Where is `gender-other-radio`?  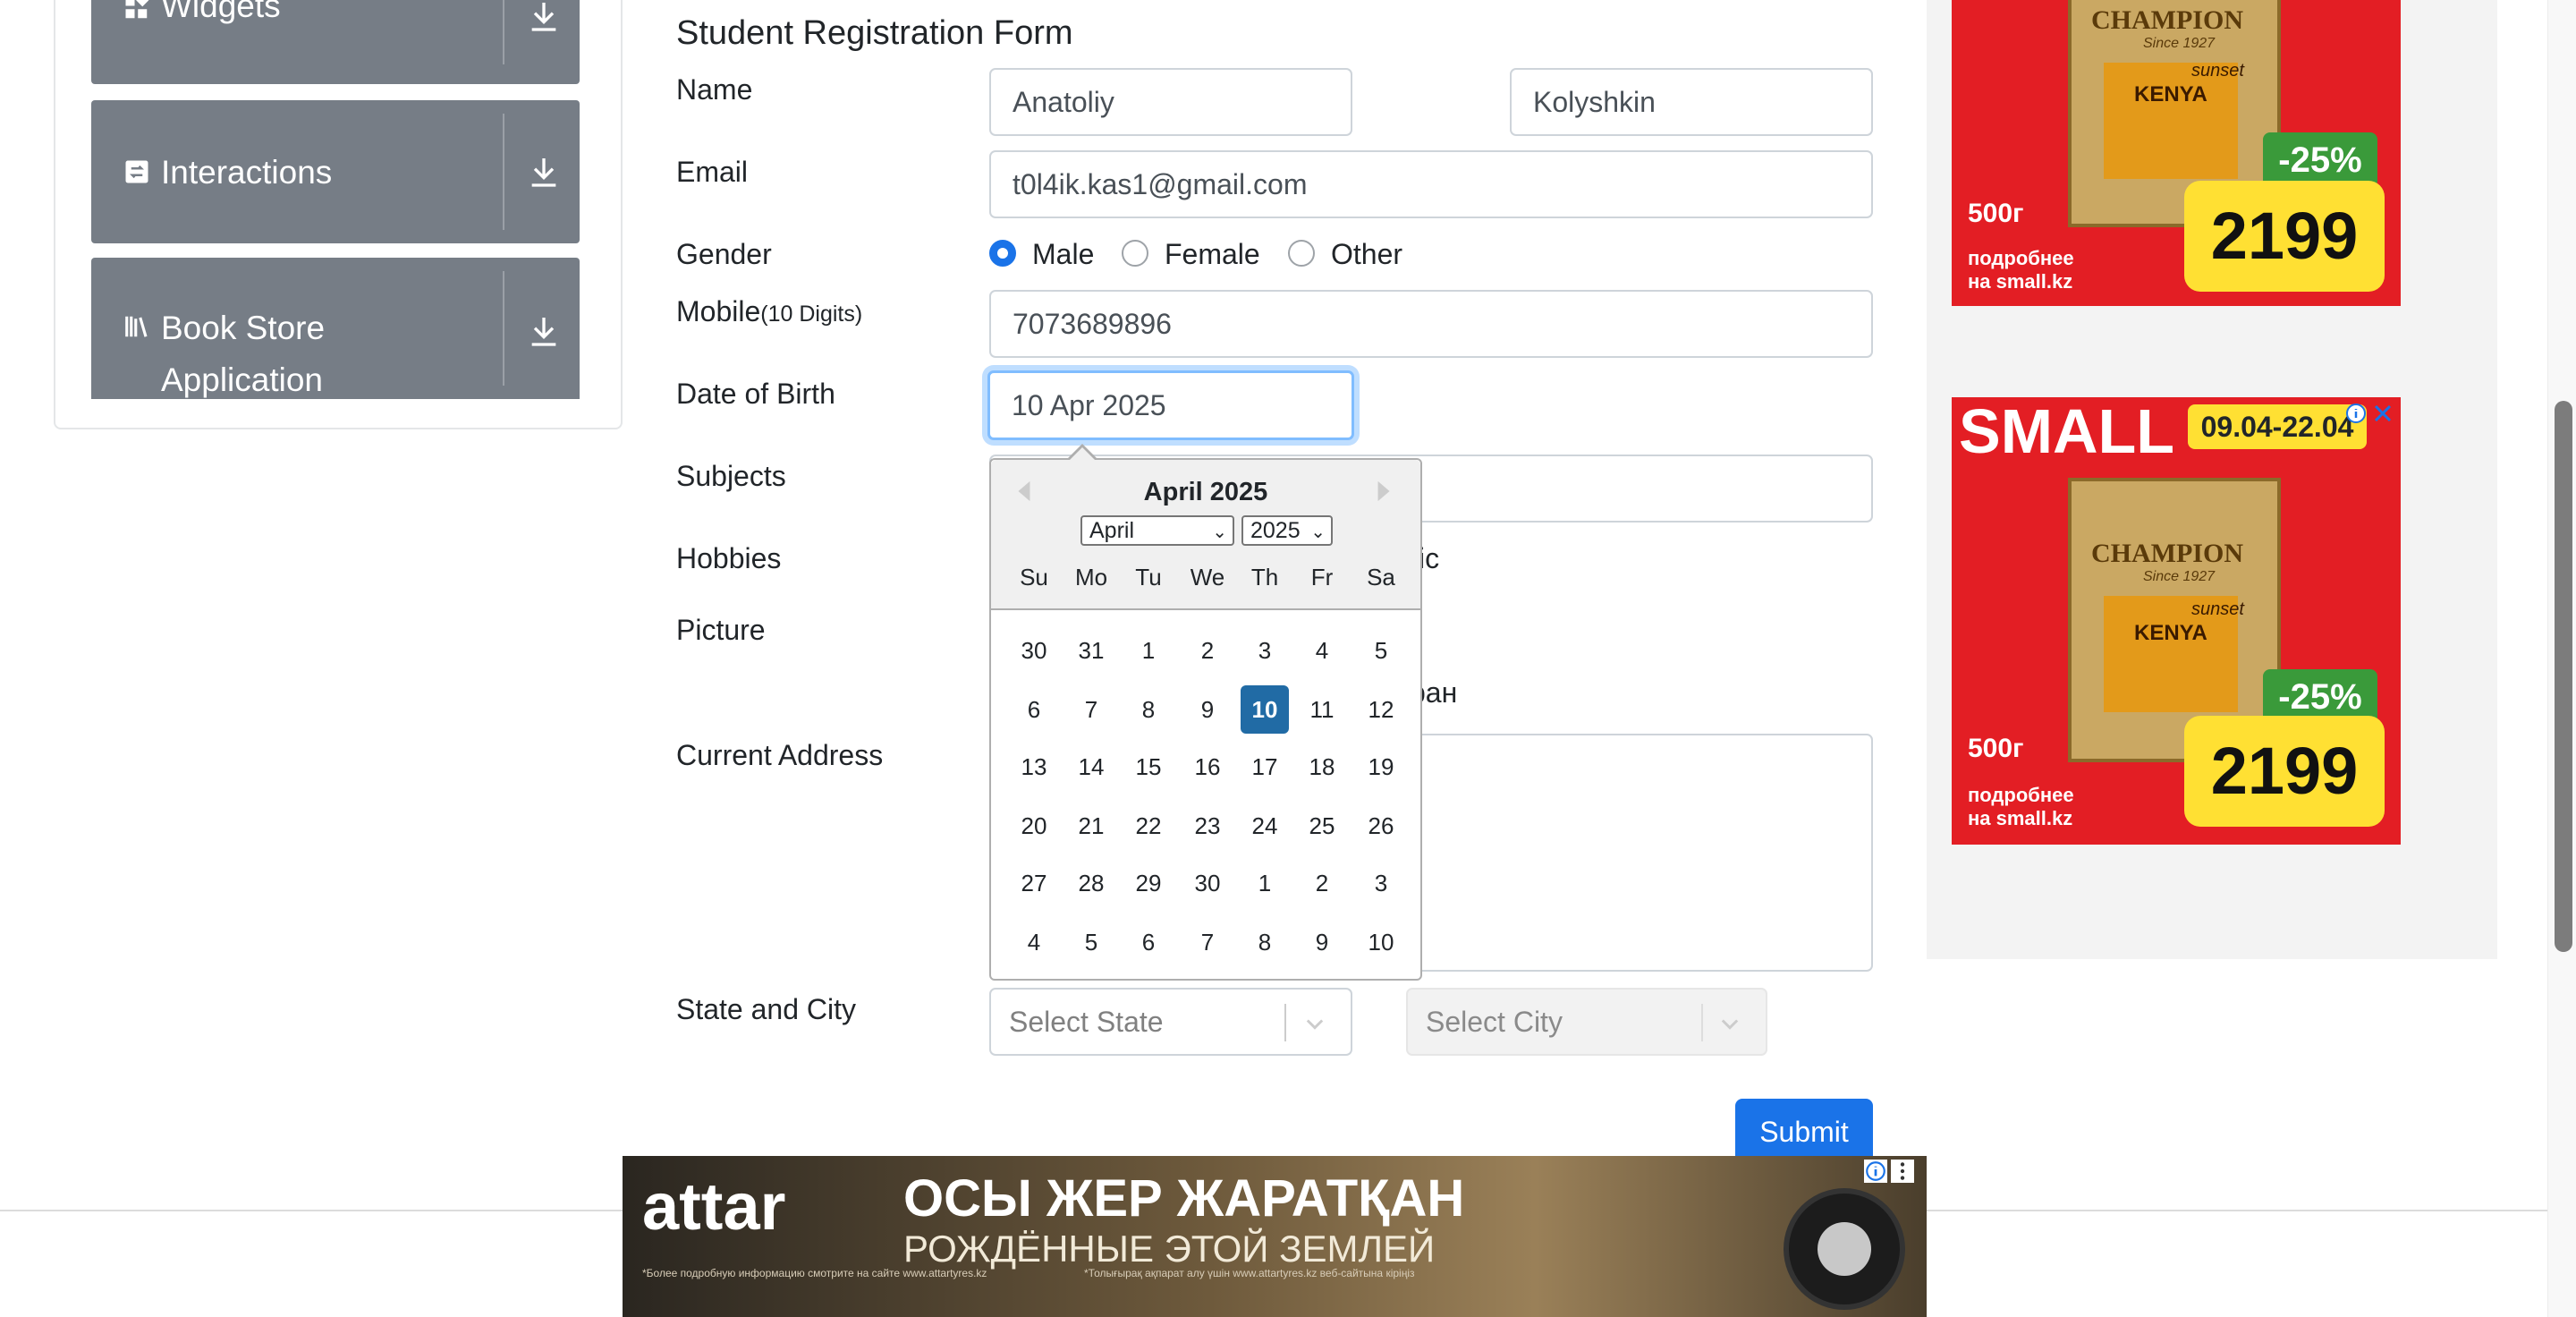 gender-other-radio is located at coordinates (1301, 253).